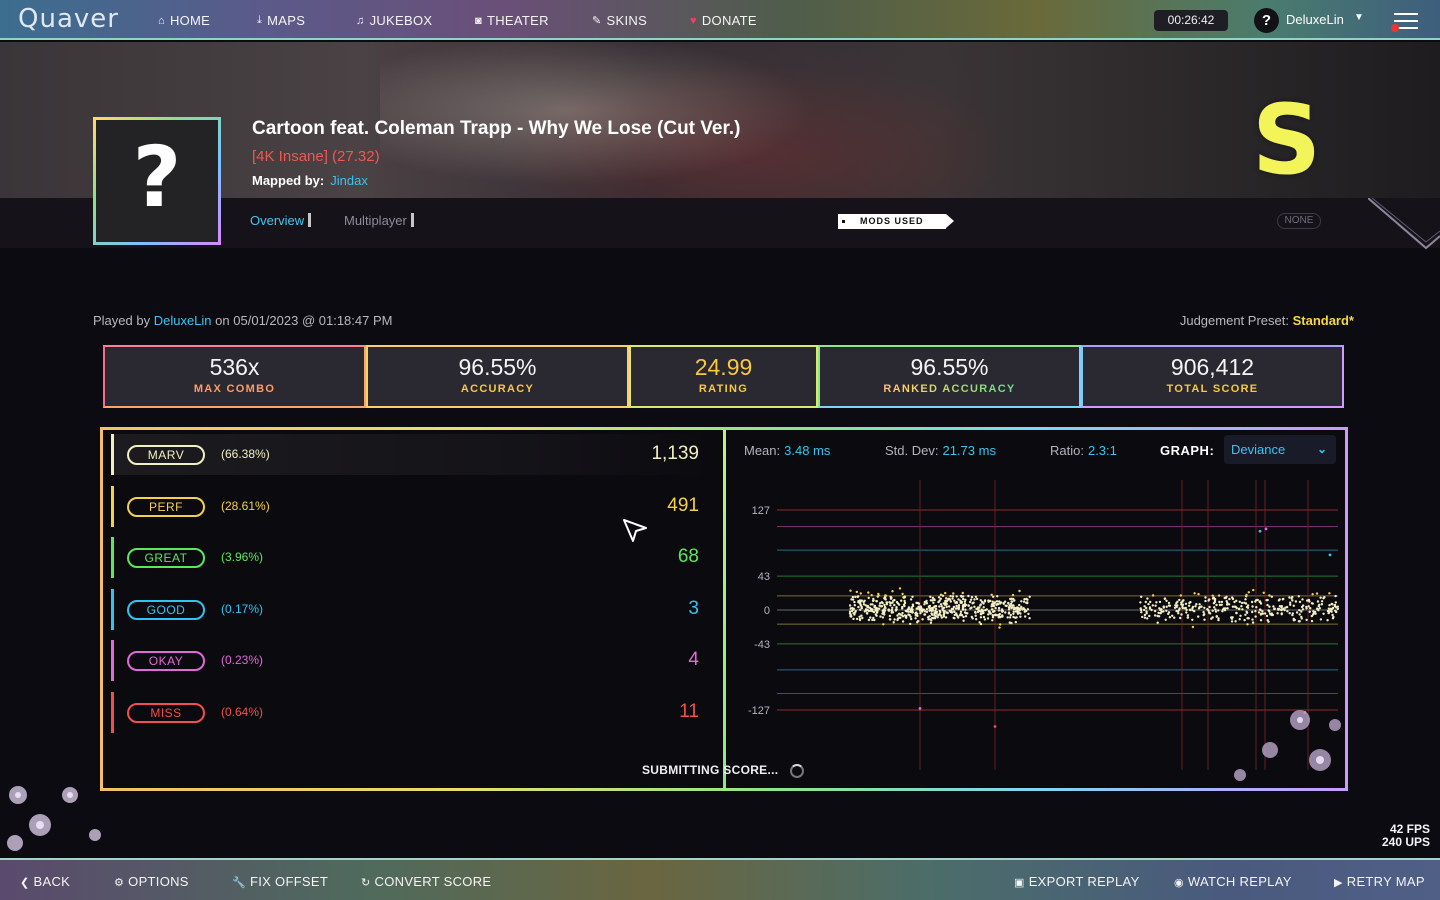 The width and height of the screenshot is (1440, 900). Describe the element at coordinates (277, 220) in the screenshot. I see `tab-overview-label: Overview` at that location.